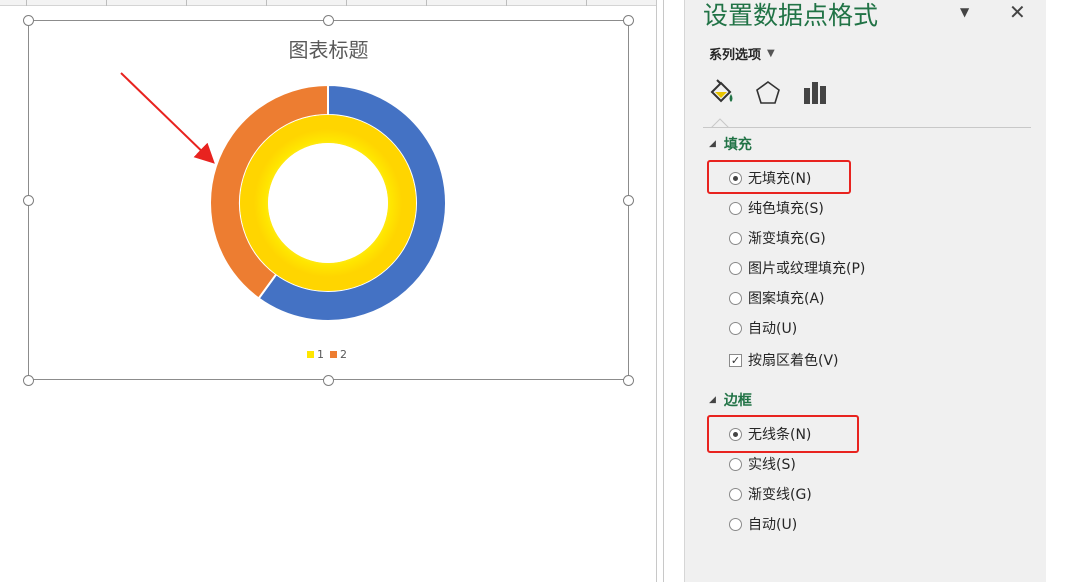  I want to click on pane-options-arrow-icon: ▼, so click(964, 12).